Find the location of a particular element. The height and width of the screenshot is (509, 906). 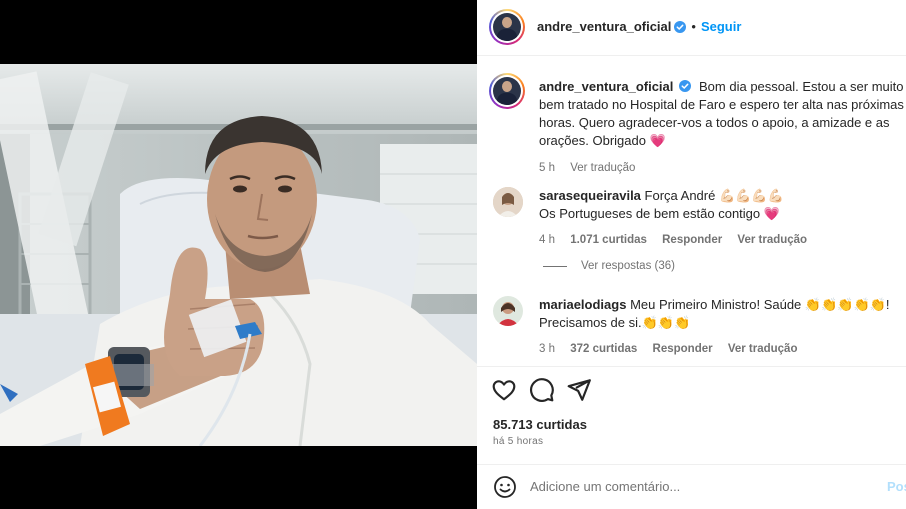

caption-age: 5 h is located at coordinates (547, 168).